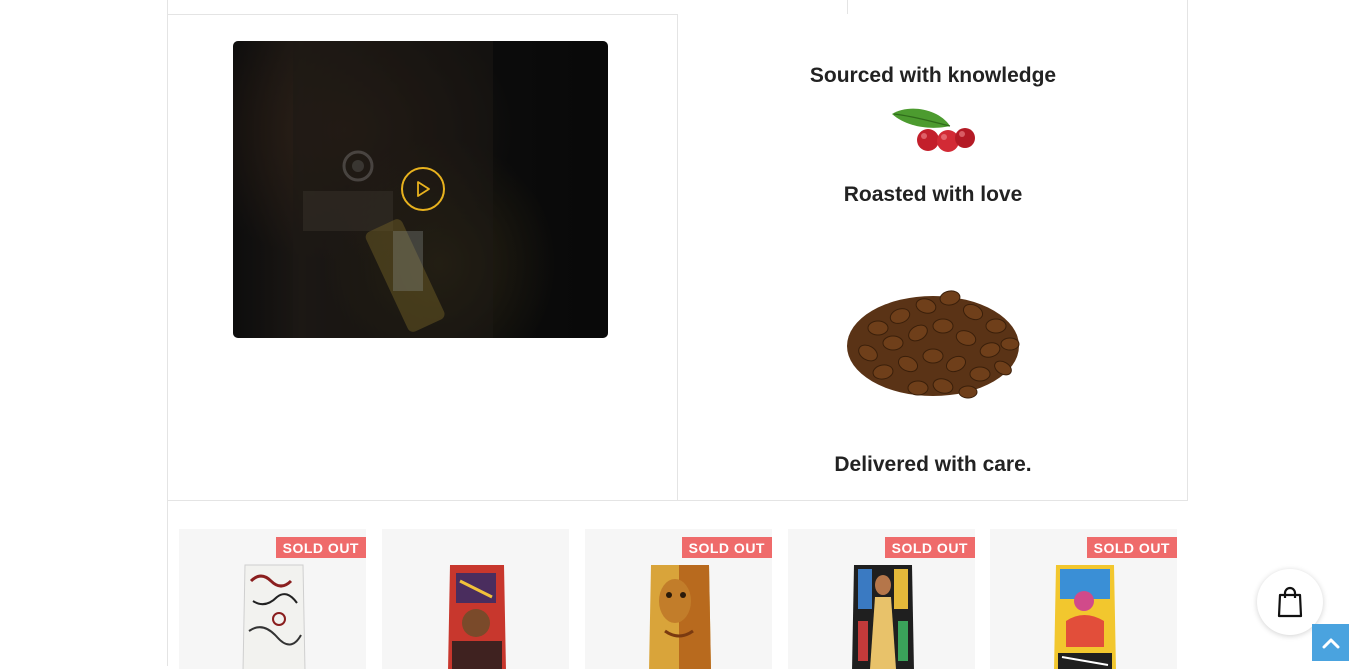  I want to click on chevron-up-icon, so click(1330, 643).